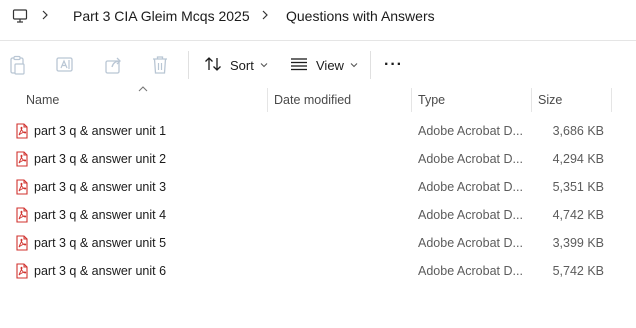  I want to click on paste-icon, so click(18, 65).